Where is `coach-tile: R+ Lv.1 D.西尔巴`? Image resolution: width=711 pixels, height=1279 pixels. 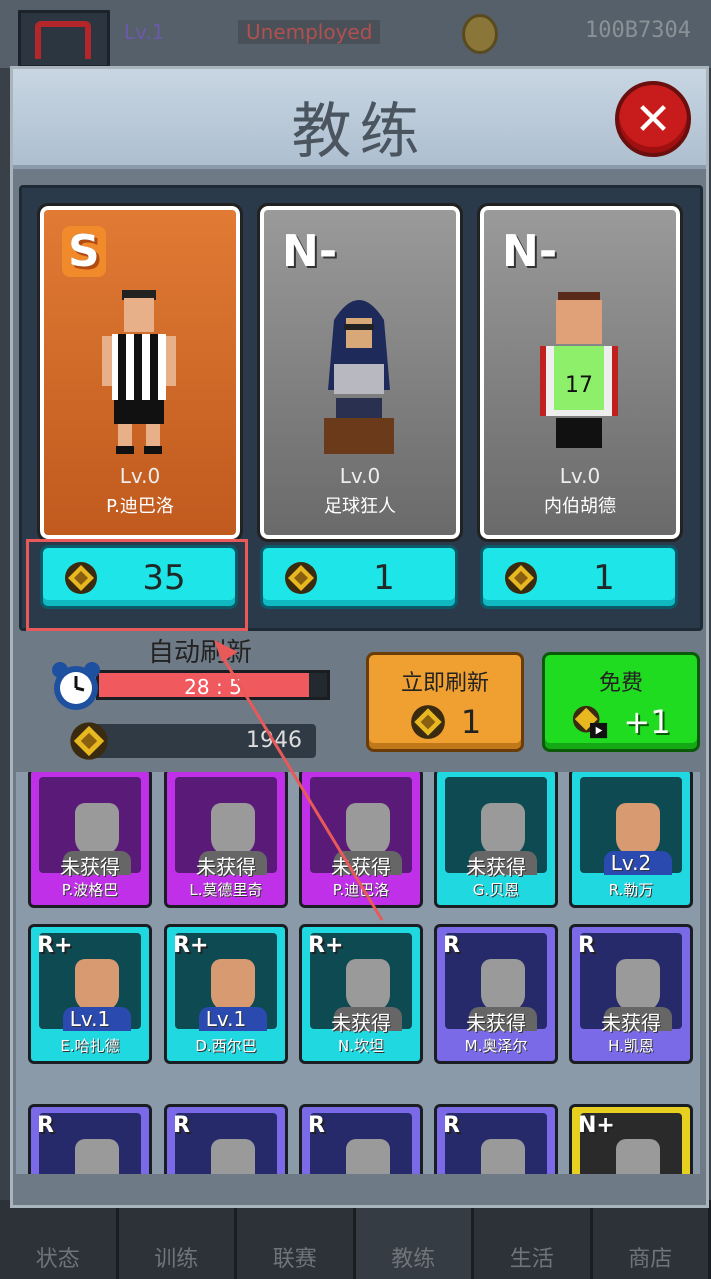
coach-tile: R+ Lv.1 D.西尔巴 is located at coordinates (226, 994).